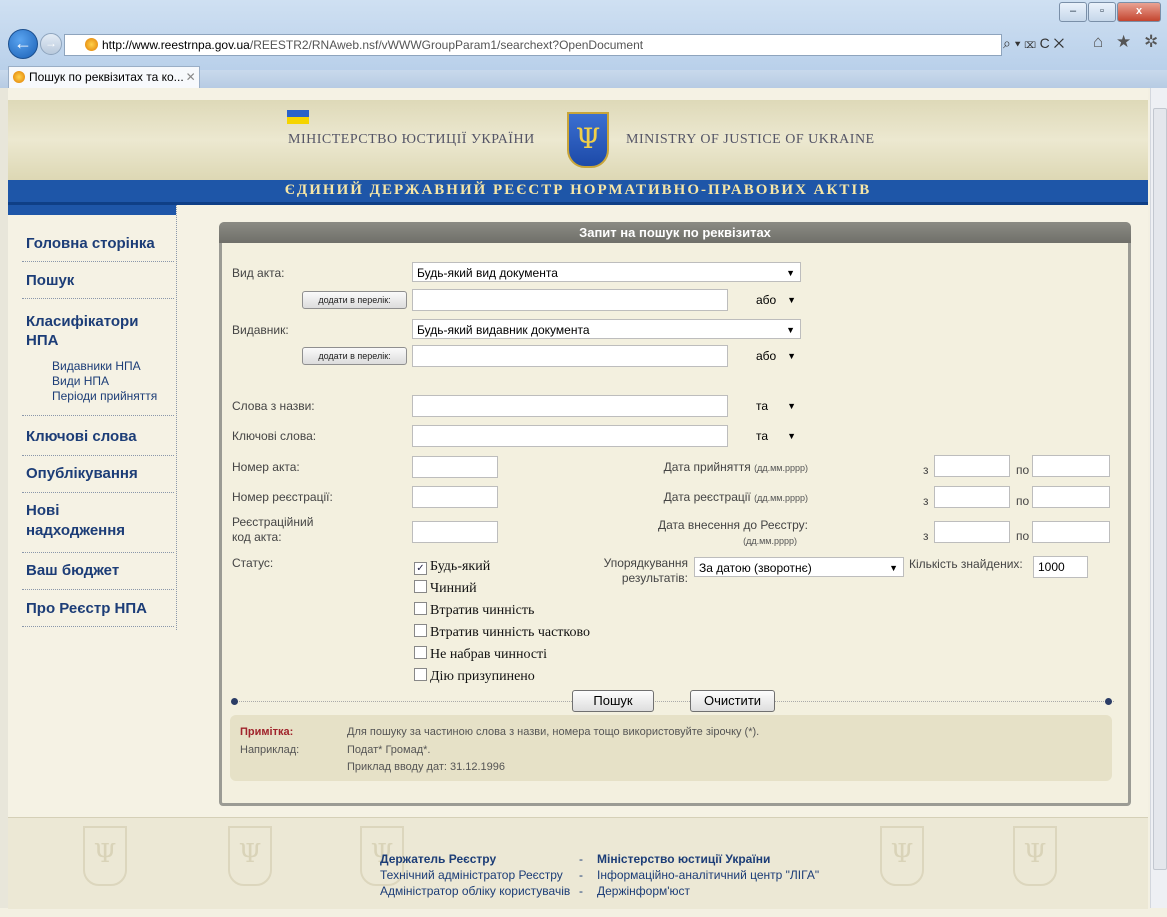 This screenshot has width=1167, height=917. What do you see at coordinates (503, 330) in the screenshot?
I see `issuer-value: Будь-який видавник документа` at bounding box center [503, 330].